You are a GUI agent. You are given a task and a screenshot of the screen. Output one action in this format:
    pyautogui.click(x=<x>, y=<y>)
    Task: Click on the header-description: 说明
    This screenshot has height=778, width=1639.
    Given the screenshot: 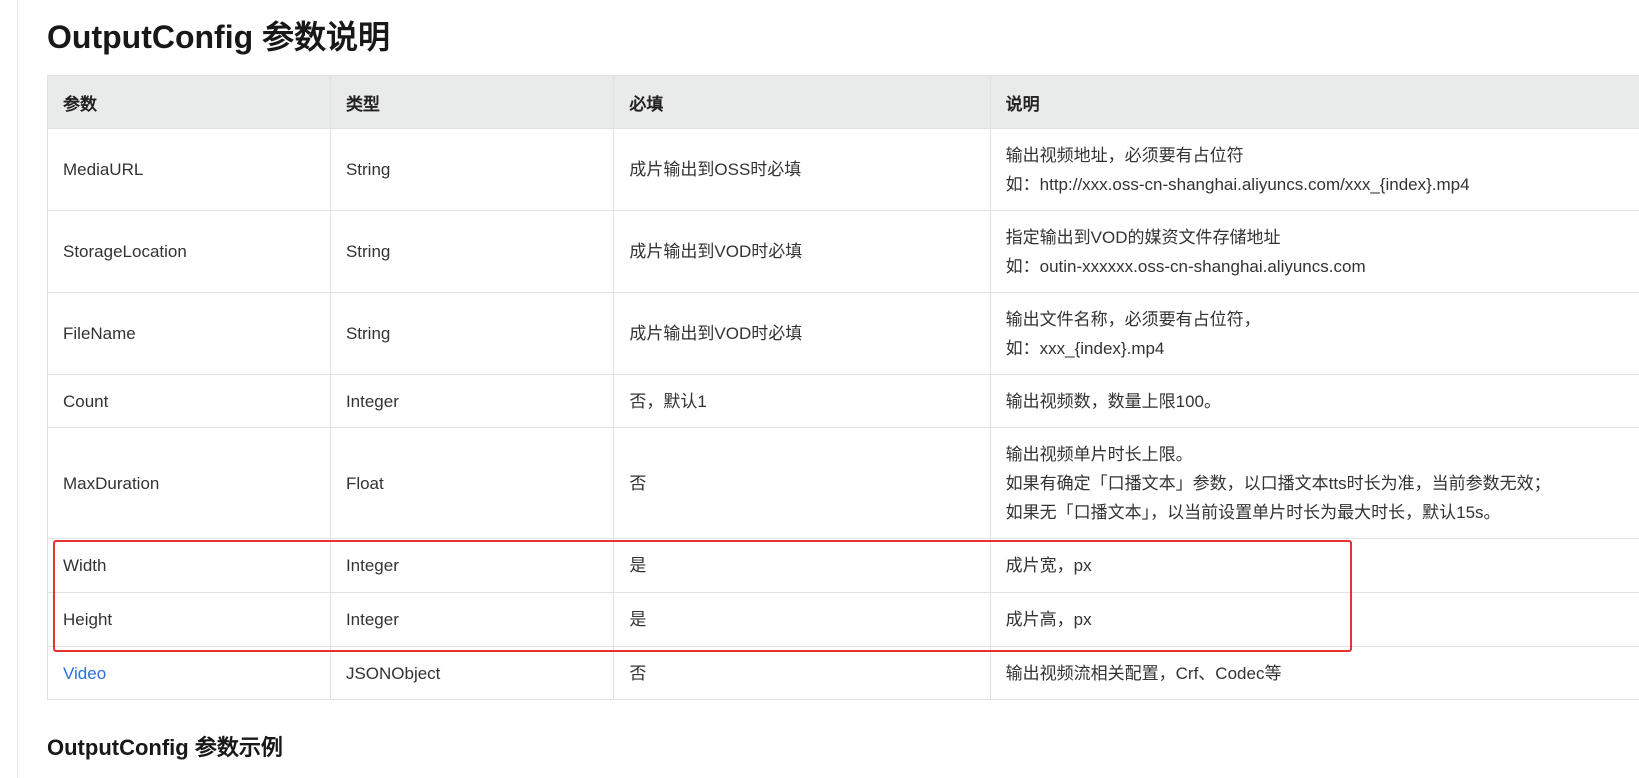 What is the action you would take?
    pyautogui.click(x=1314, y=102)
    